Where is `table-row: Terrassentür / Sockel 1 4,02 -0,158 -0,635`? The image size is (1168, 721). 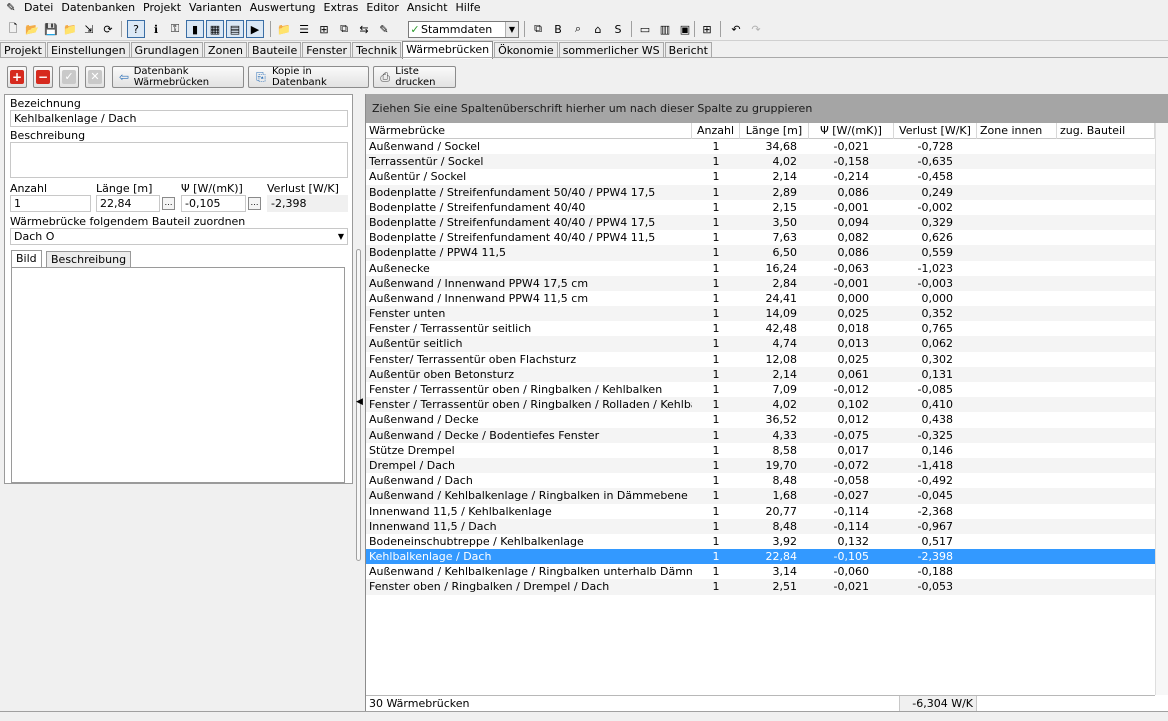
table-row: Terrassentür / Sockel 1 4,02 -0,158 -0,635 is located at coordinates (760, 162).